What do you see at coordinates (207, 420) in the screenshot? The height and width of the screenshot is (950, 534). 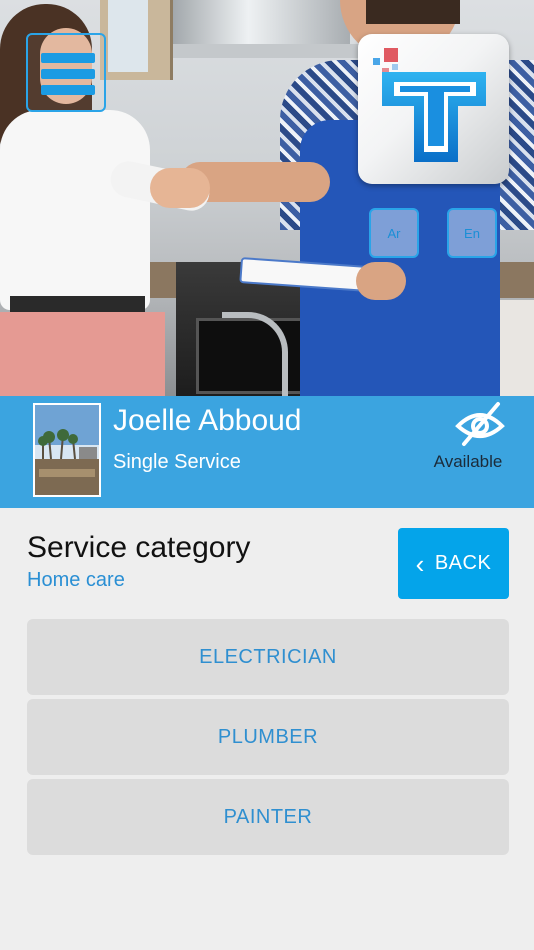 I see `profile-name: Joelle Abboud` at bounding box center [207, 420].